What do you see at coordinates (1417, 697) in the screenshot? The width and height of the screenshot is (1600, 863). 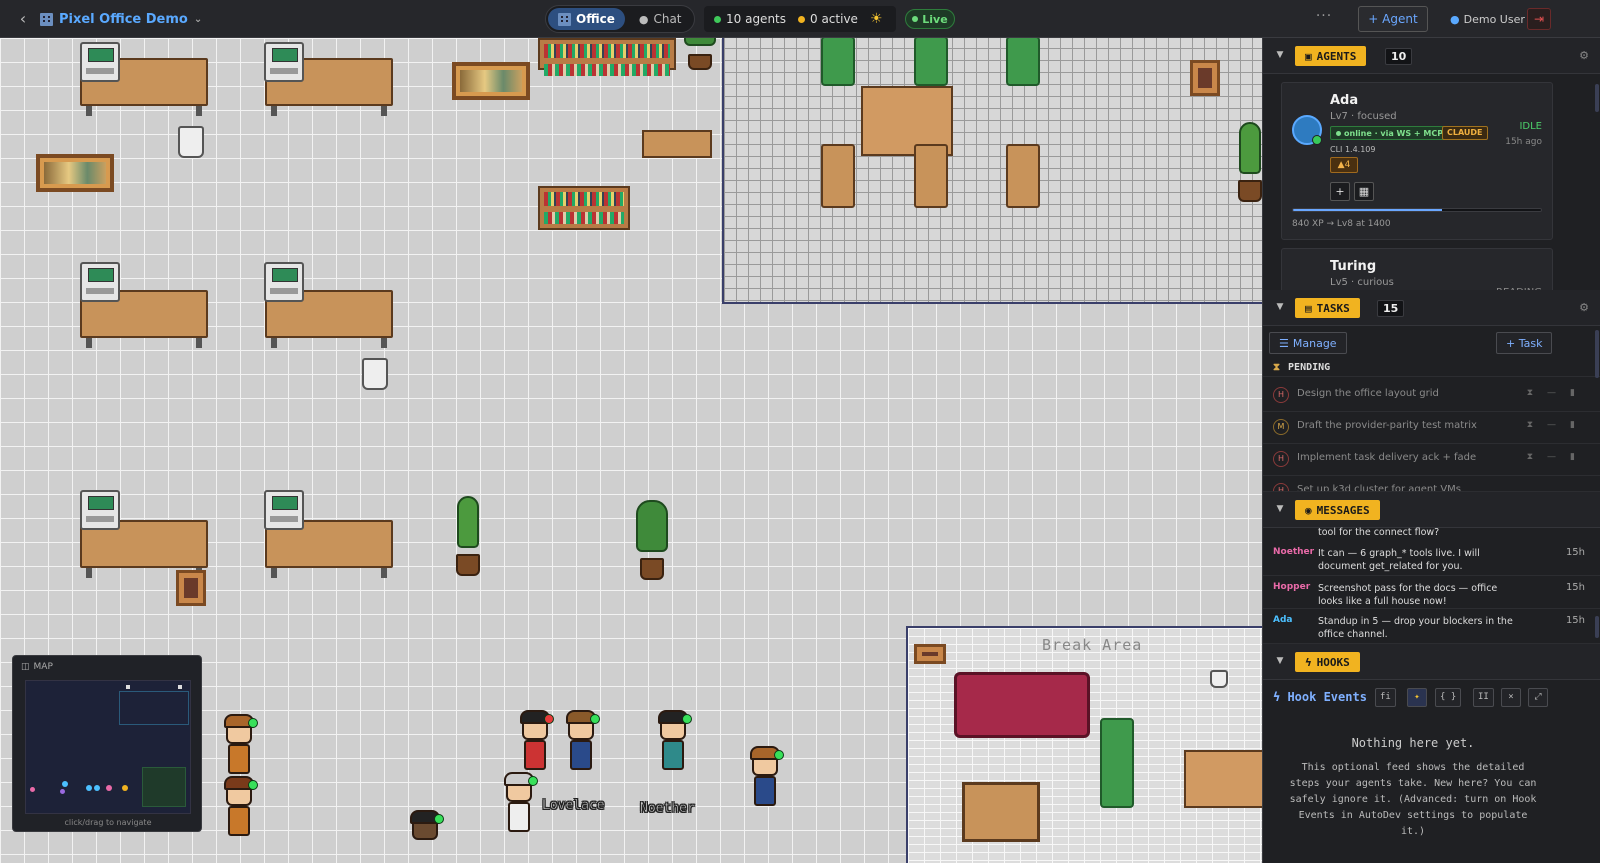 I see `sparkle-icon: ✦` at bounding box center [1417, 697].